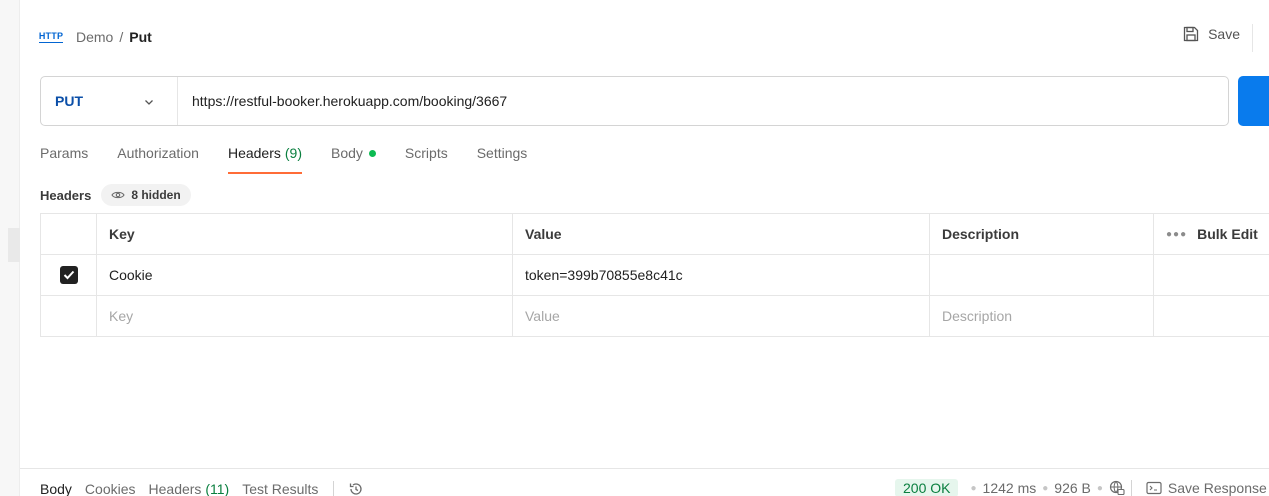 The width and height of the screenshot is (1269, 496). What do you see at coordinates (110, 488) in the screenshot?
I see `response-tab-cookies: Cookies` at bounding box center [110, 488].